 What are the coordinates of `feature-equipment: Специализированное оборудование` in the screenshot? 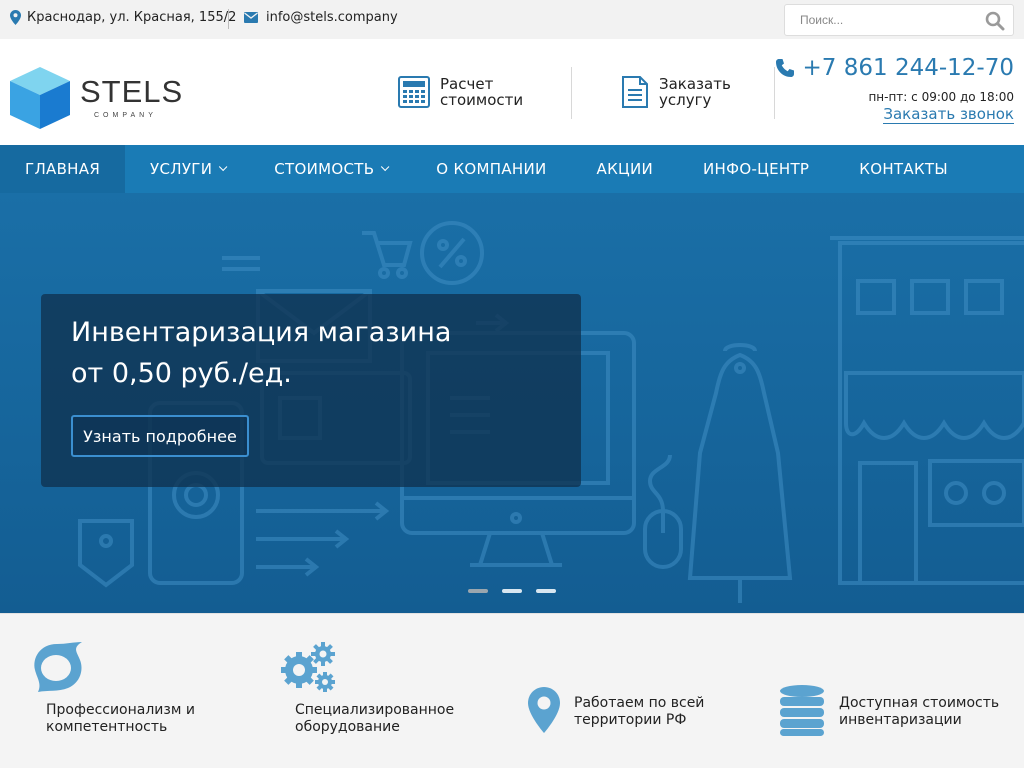 It's located at (374, 719).